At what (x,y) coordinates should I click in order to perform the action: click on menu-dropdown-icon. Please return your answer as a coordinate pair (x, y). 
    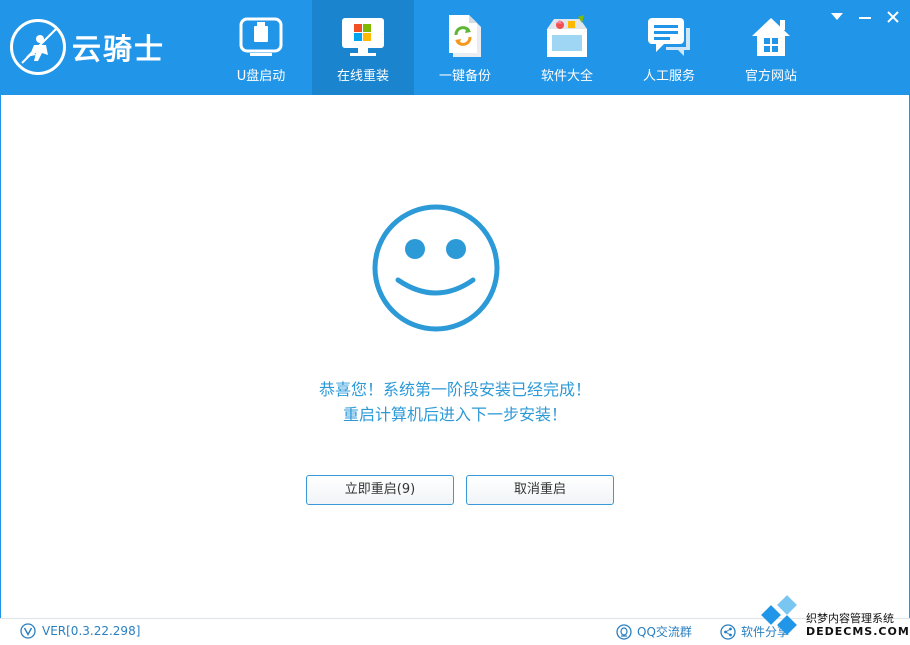
    Looking at the image, I should click on (837, 17).